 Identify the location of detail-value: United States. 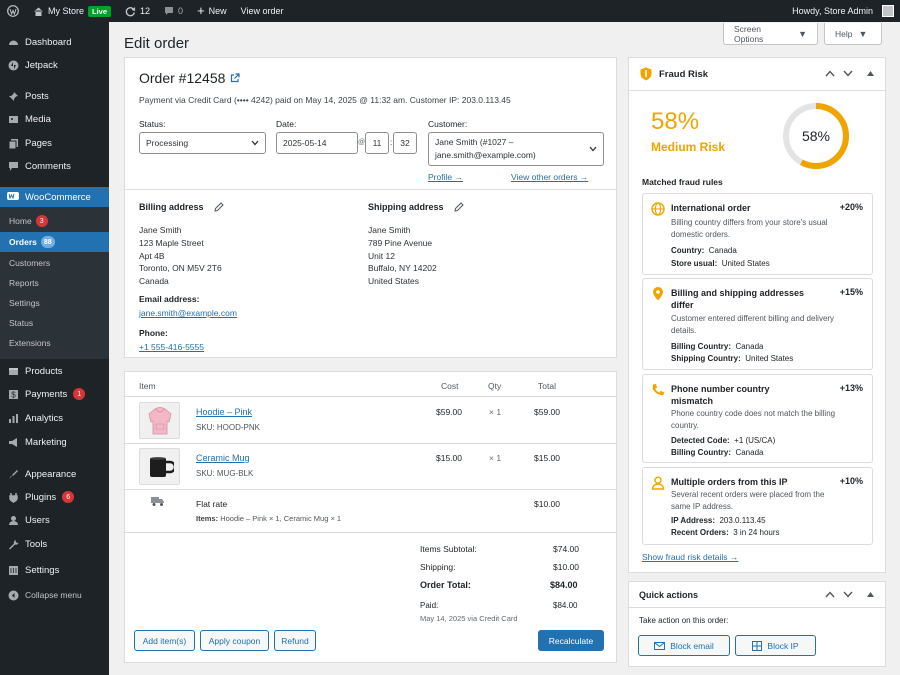
(769, 358).